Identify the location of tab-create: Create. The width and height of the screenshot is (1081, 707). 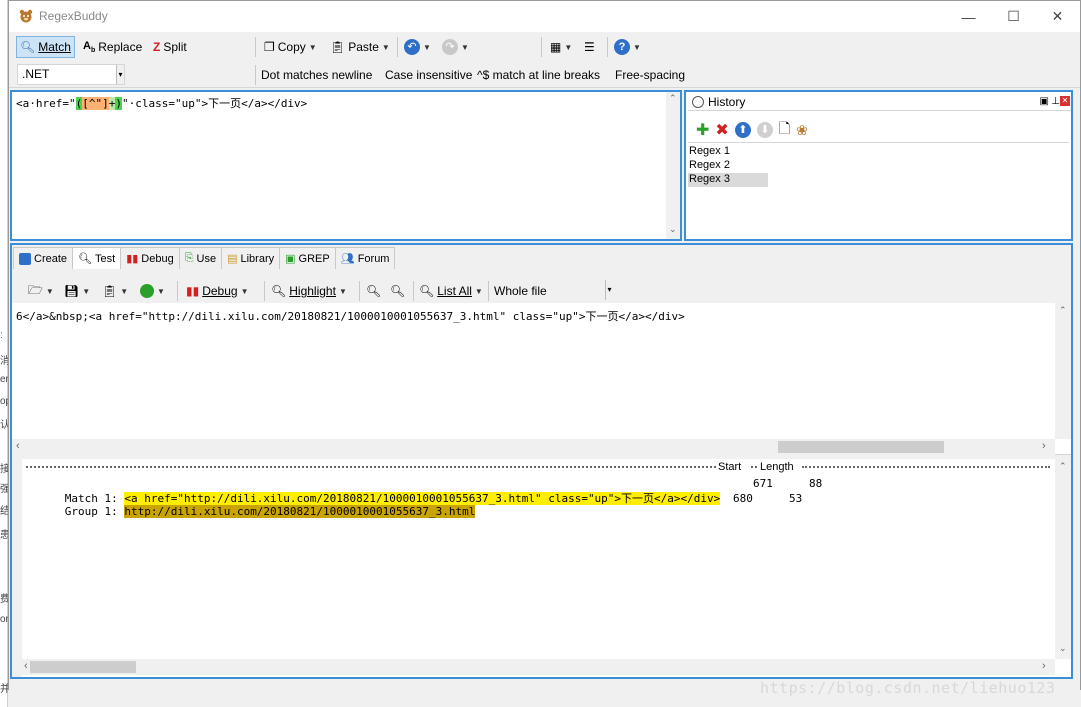
(43, 258).